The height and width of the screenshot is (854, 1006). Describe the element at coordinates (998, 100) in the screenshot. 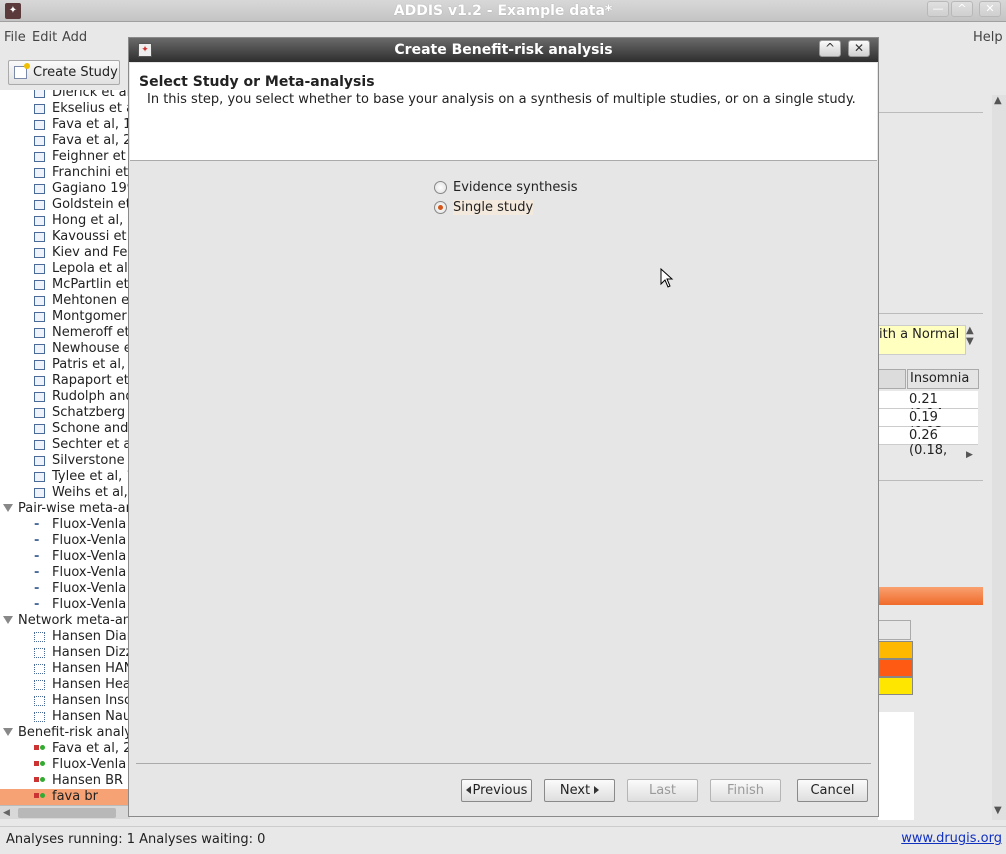

I see `scroll-up-icon: ▲` at that location.